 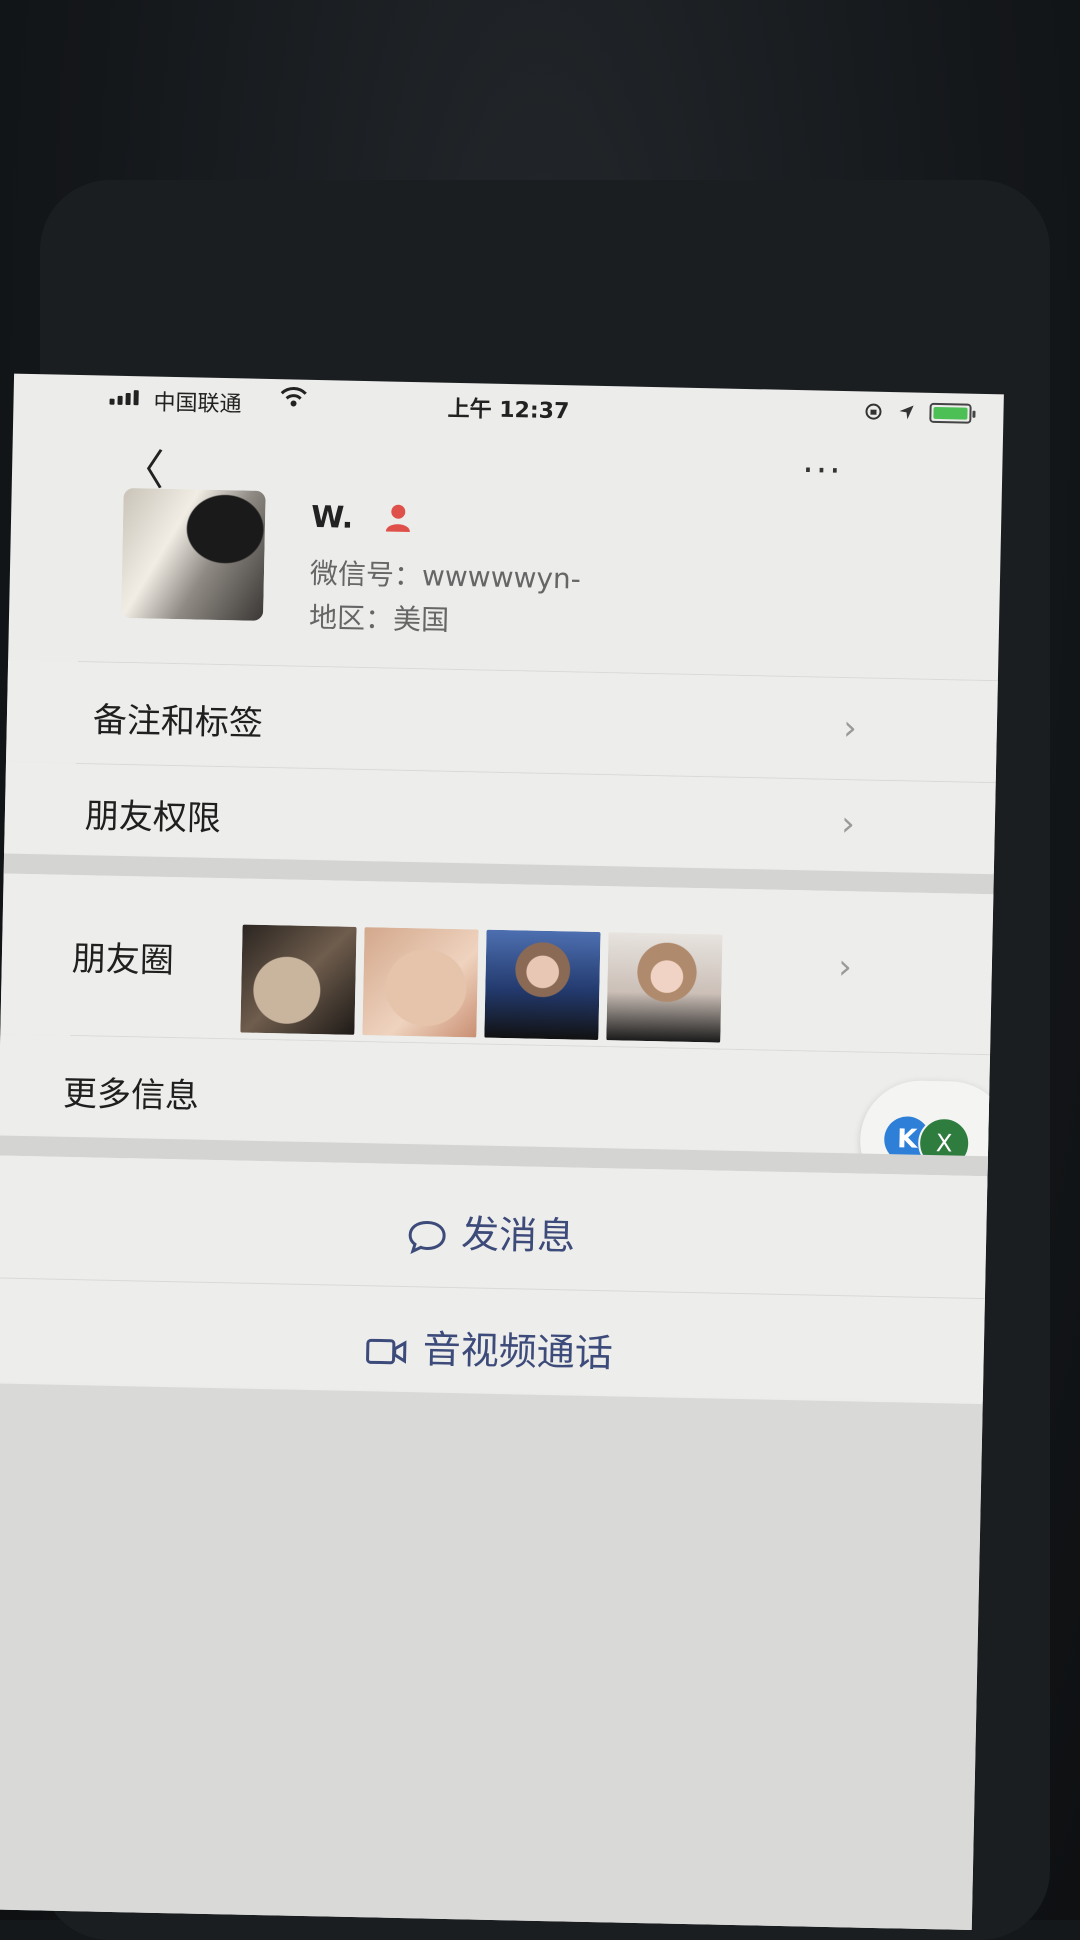 I want to click on status-right-group, so click(x=917, y=412).